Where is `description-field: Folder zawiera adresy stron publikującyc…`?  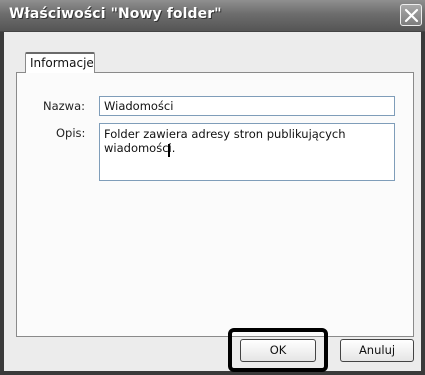
description-field: Folder zawiera adresy stron publikującyc… is located at coordinates (247, 152).